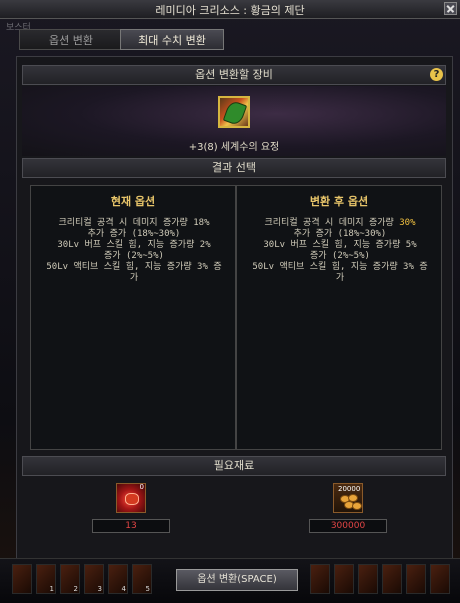  Describe the element at coordinates (94, 579) in the screenshot. I see `hotbar-slot: 3` at that location.